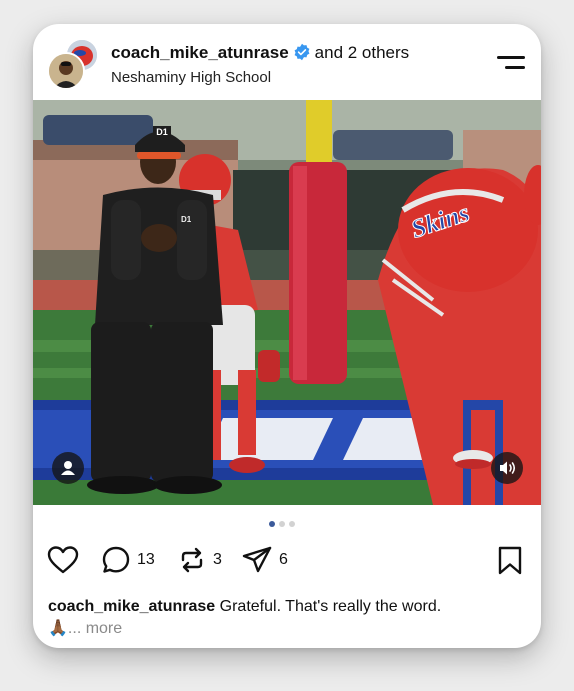  I want to click on like-button, so click(63, 560).